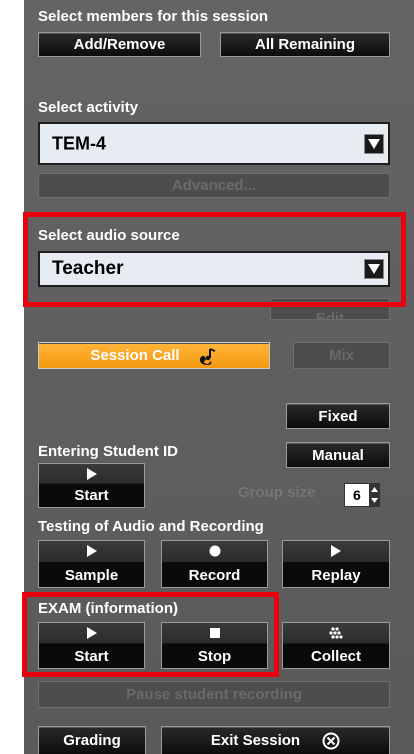  Describe the element at coordinates (91, 485) in the screenshot. I see `student-id-start-button: Start` at that location.